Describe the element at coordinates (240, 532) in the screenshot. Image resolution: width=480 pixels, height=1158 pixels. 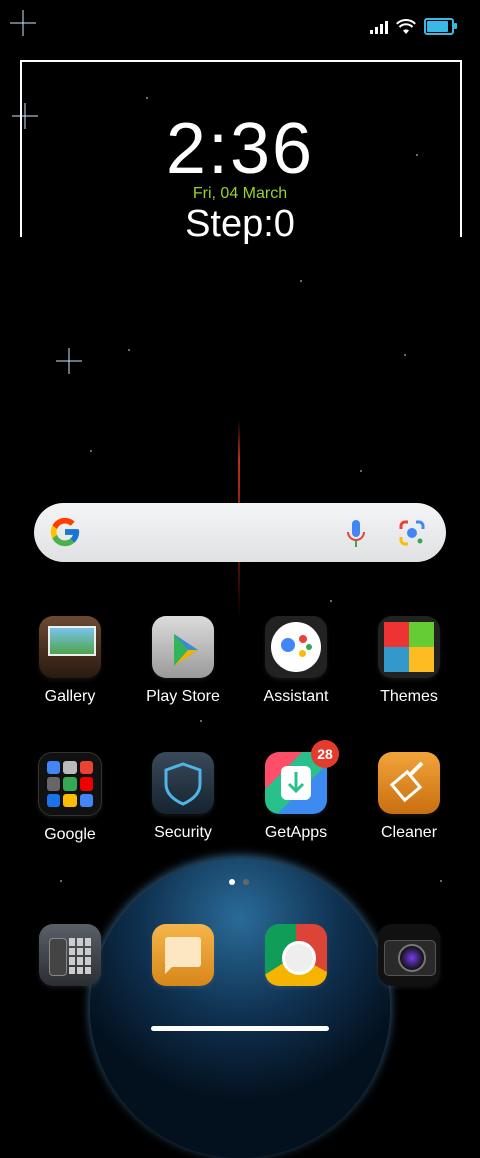
I see `google-search-bar` at that location.